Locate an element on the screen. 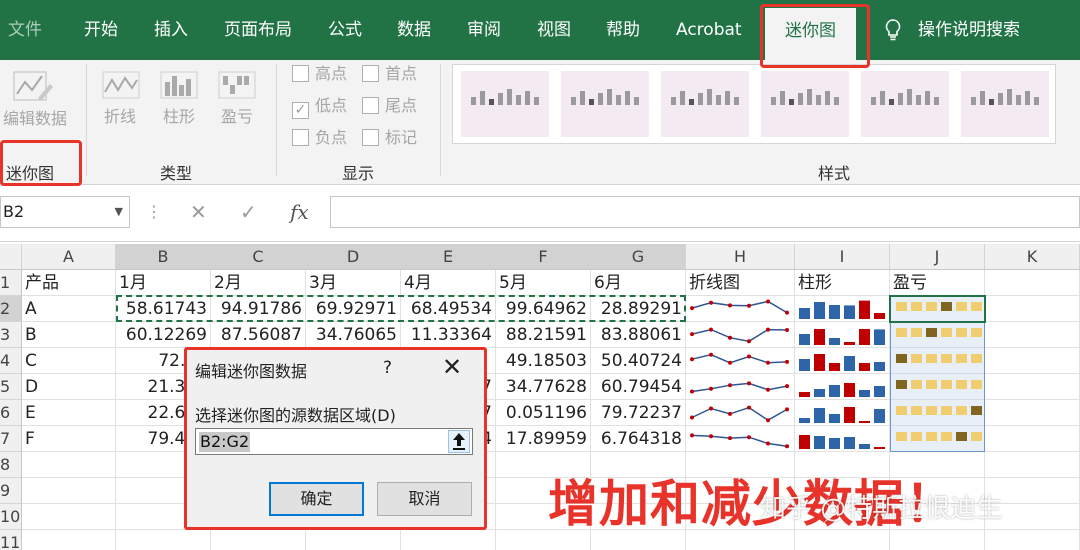 The width and height of the screenshot is (1080, 550). row-header: 11 is located at coordinates (11, 540).